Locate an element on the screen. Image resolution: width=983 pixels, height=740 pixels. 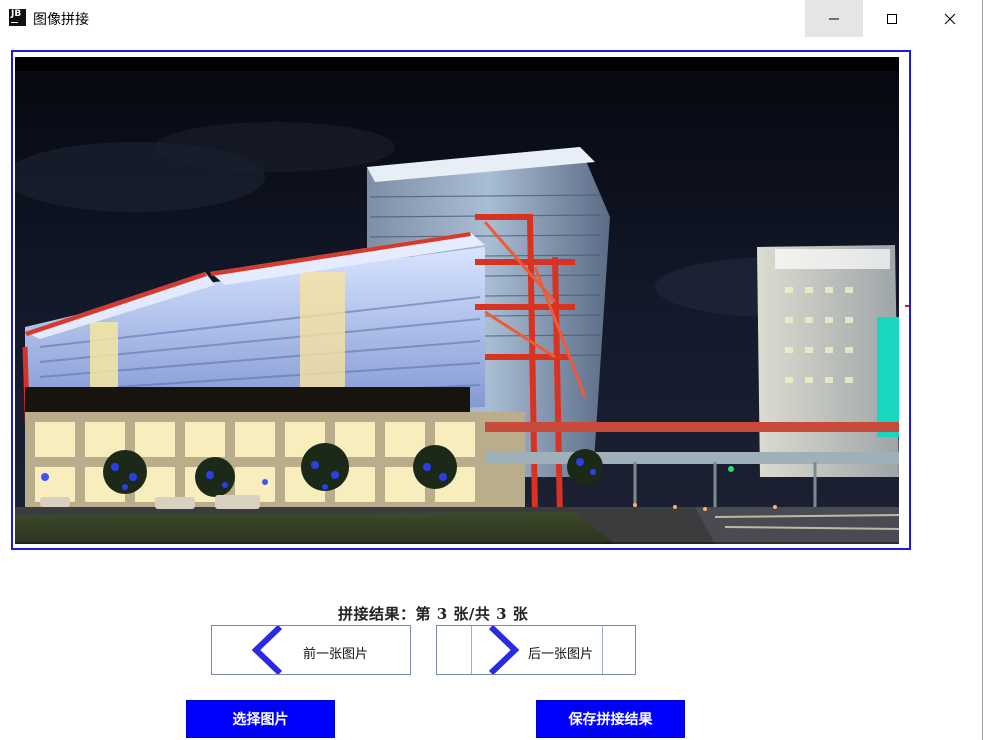
close-icon is located at coordinates (950, 18).